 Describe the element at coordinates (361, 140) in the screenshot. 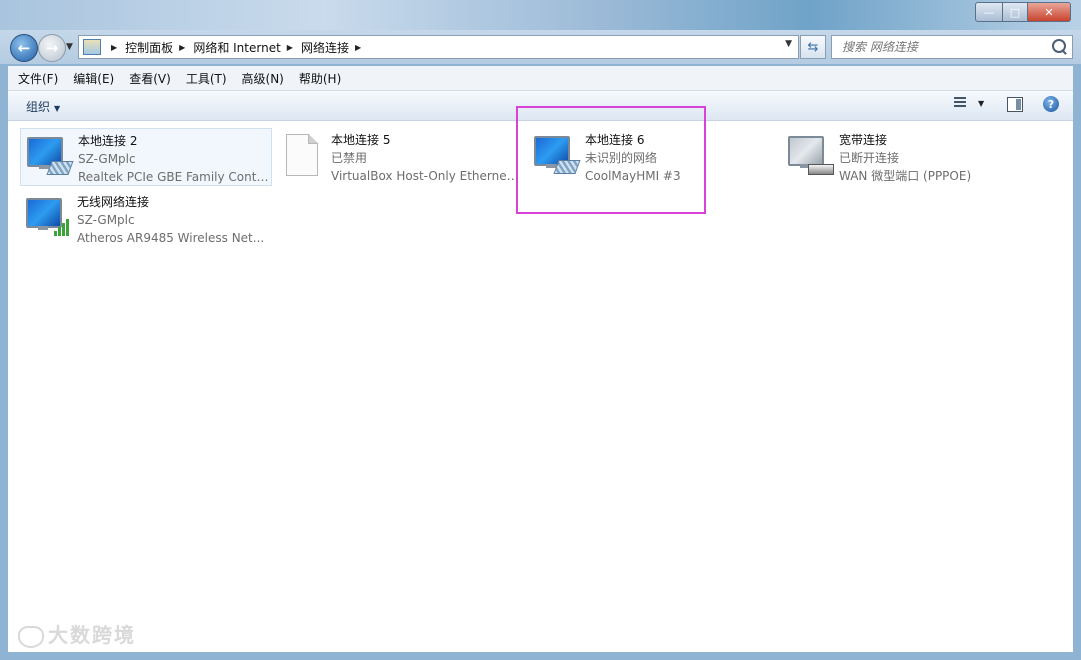

I see `connection-name: 本地连接 5` at that location.